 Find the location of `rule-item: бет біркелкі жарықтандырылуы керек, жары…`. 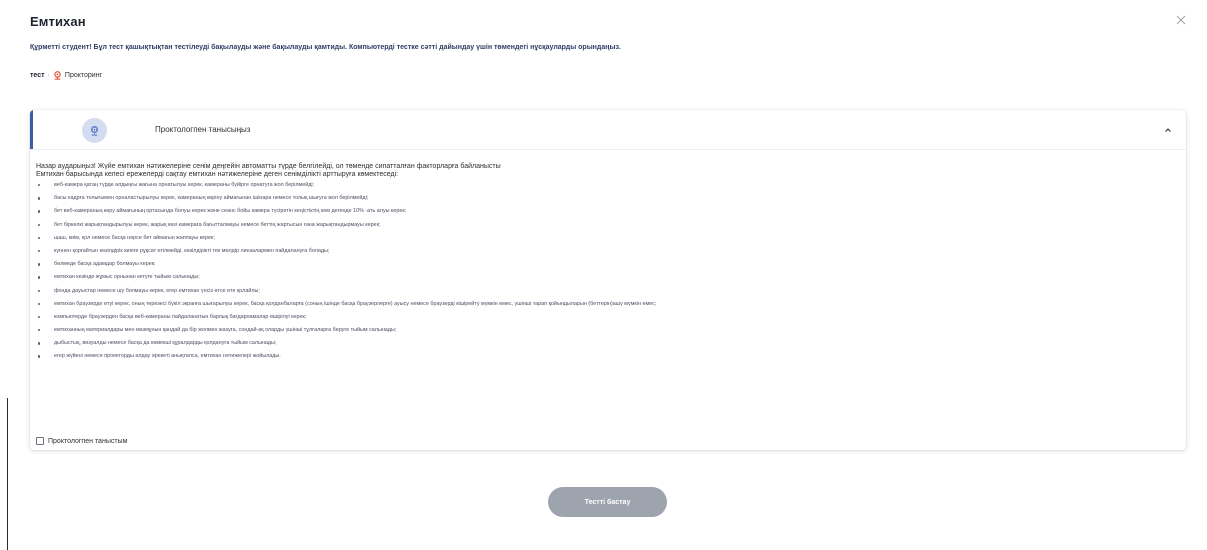

rule-item: бет біркелкі жарықтандырылуы керек, жары… is located at coordinates (606, 228).